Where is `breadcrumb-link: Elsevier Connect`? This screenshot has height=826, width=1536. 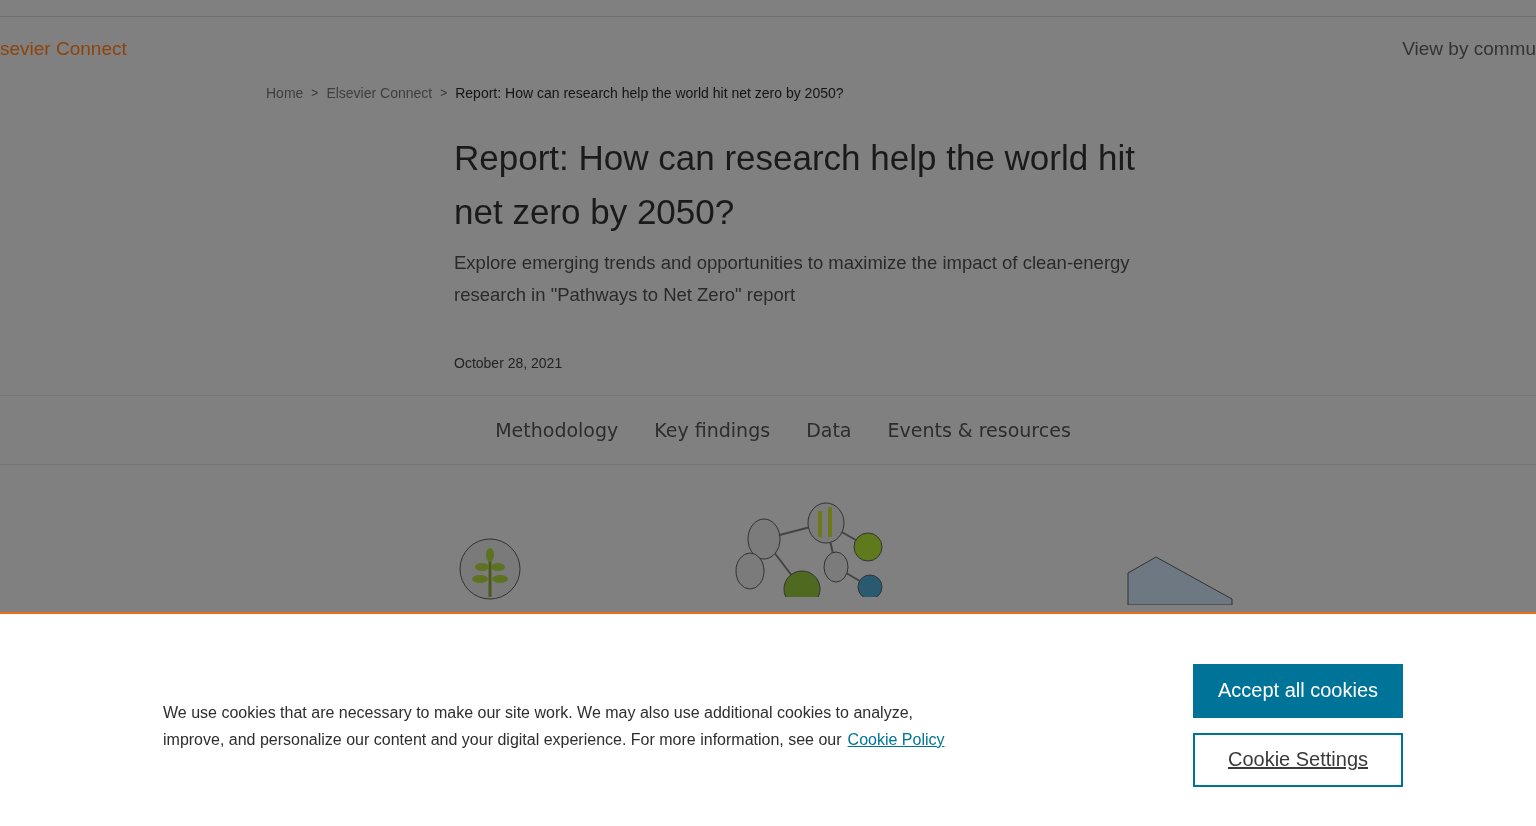 breadcrumb-link: Elsevier Connect is located at coordinates (379, 93).